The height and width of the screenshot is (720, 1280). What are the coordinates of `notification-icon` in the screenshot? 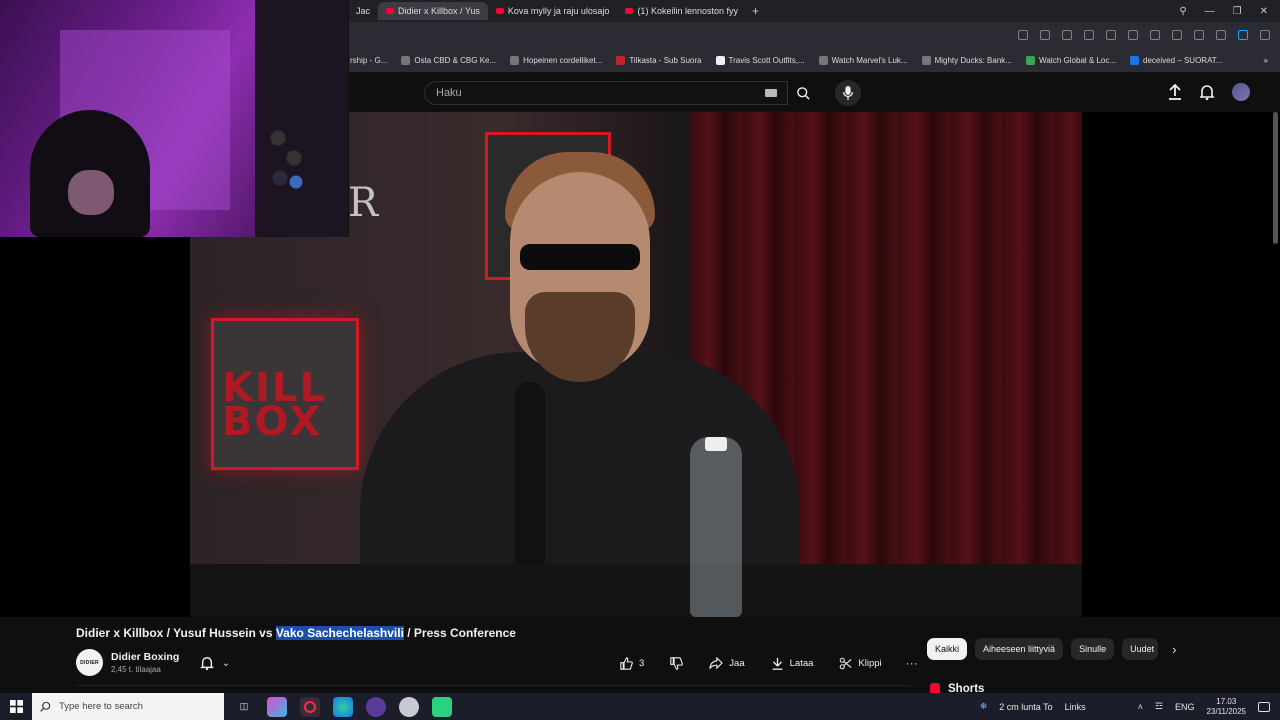 It's located at (1264, 706).